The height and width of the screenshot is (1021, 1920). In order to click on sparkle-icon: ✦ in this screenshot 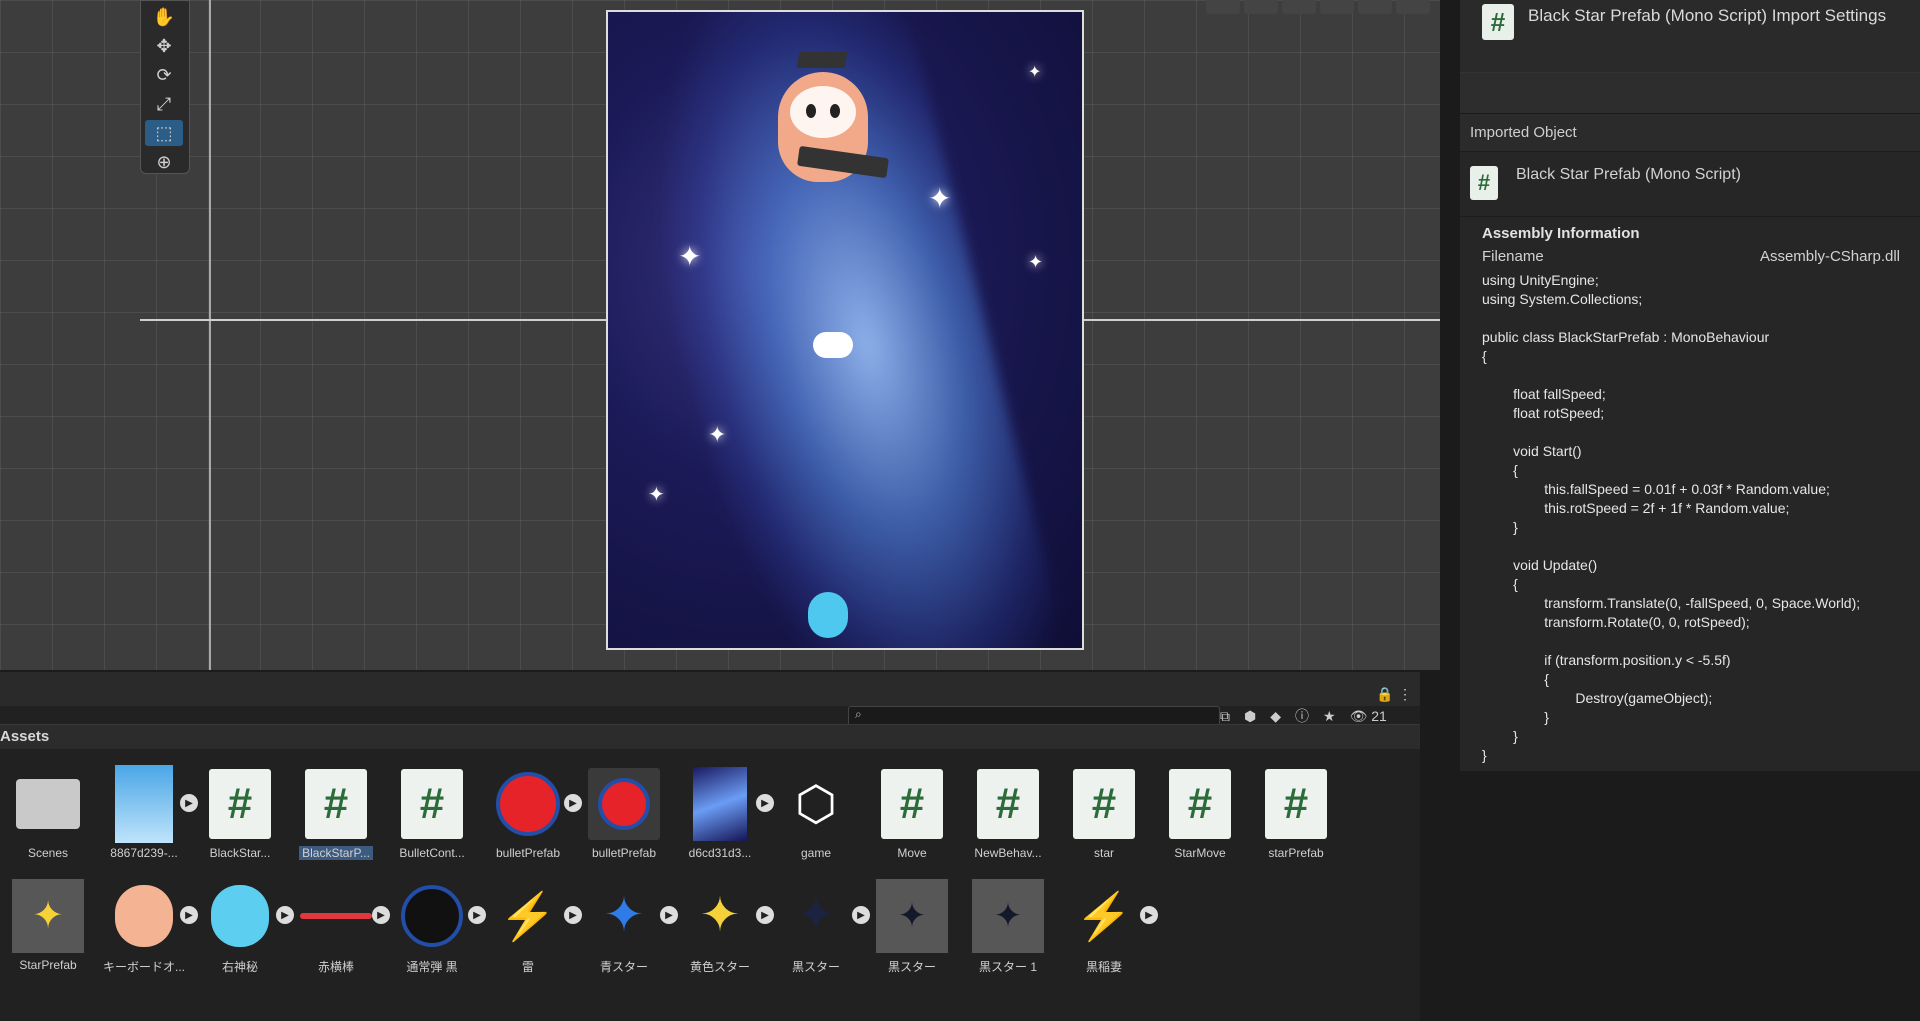, I will do `click(940, 198)`.